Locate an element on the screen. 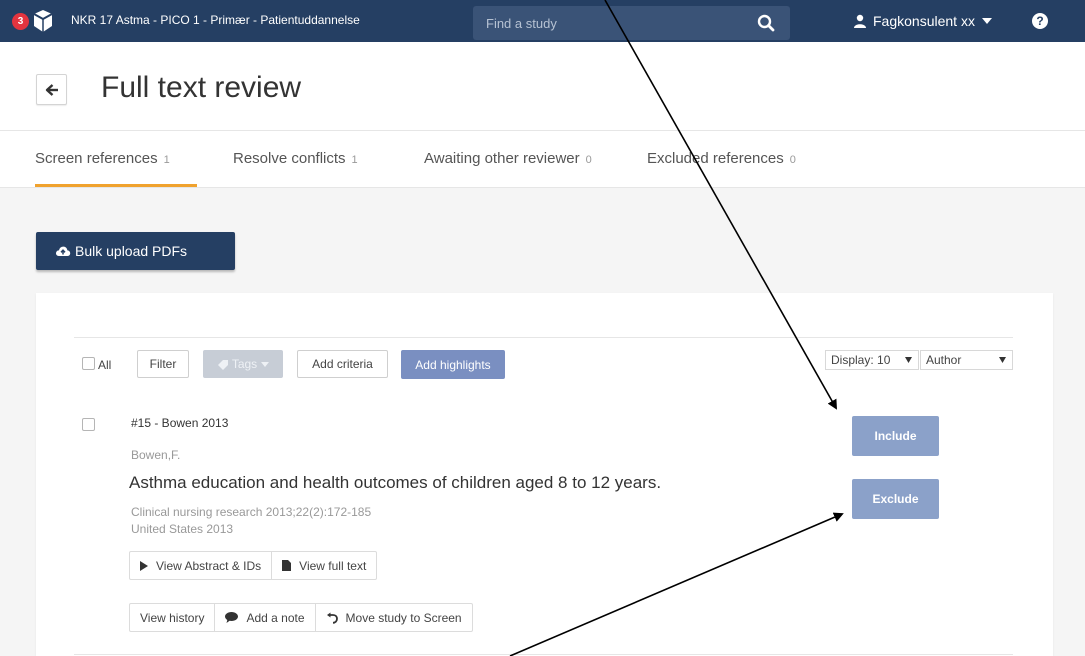 This screenshot has width=1085, height=656. reference-id: #15 - Bowen 2013 is located at coordinates (180, 423).